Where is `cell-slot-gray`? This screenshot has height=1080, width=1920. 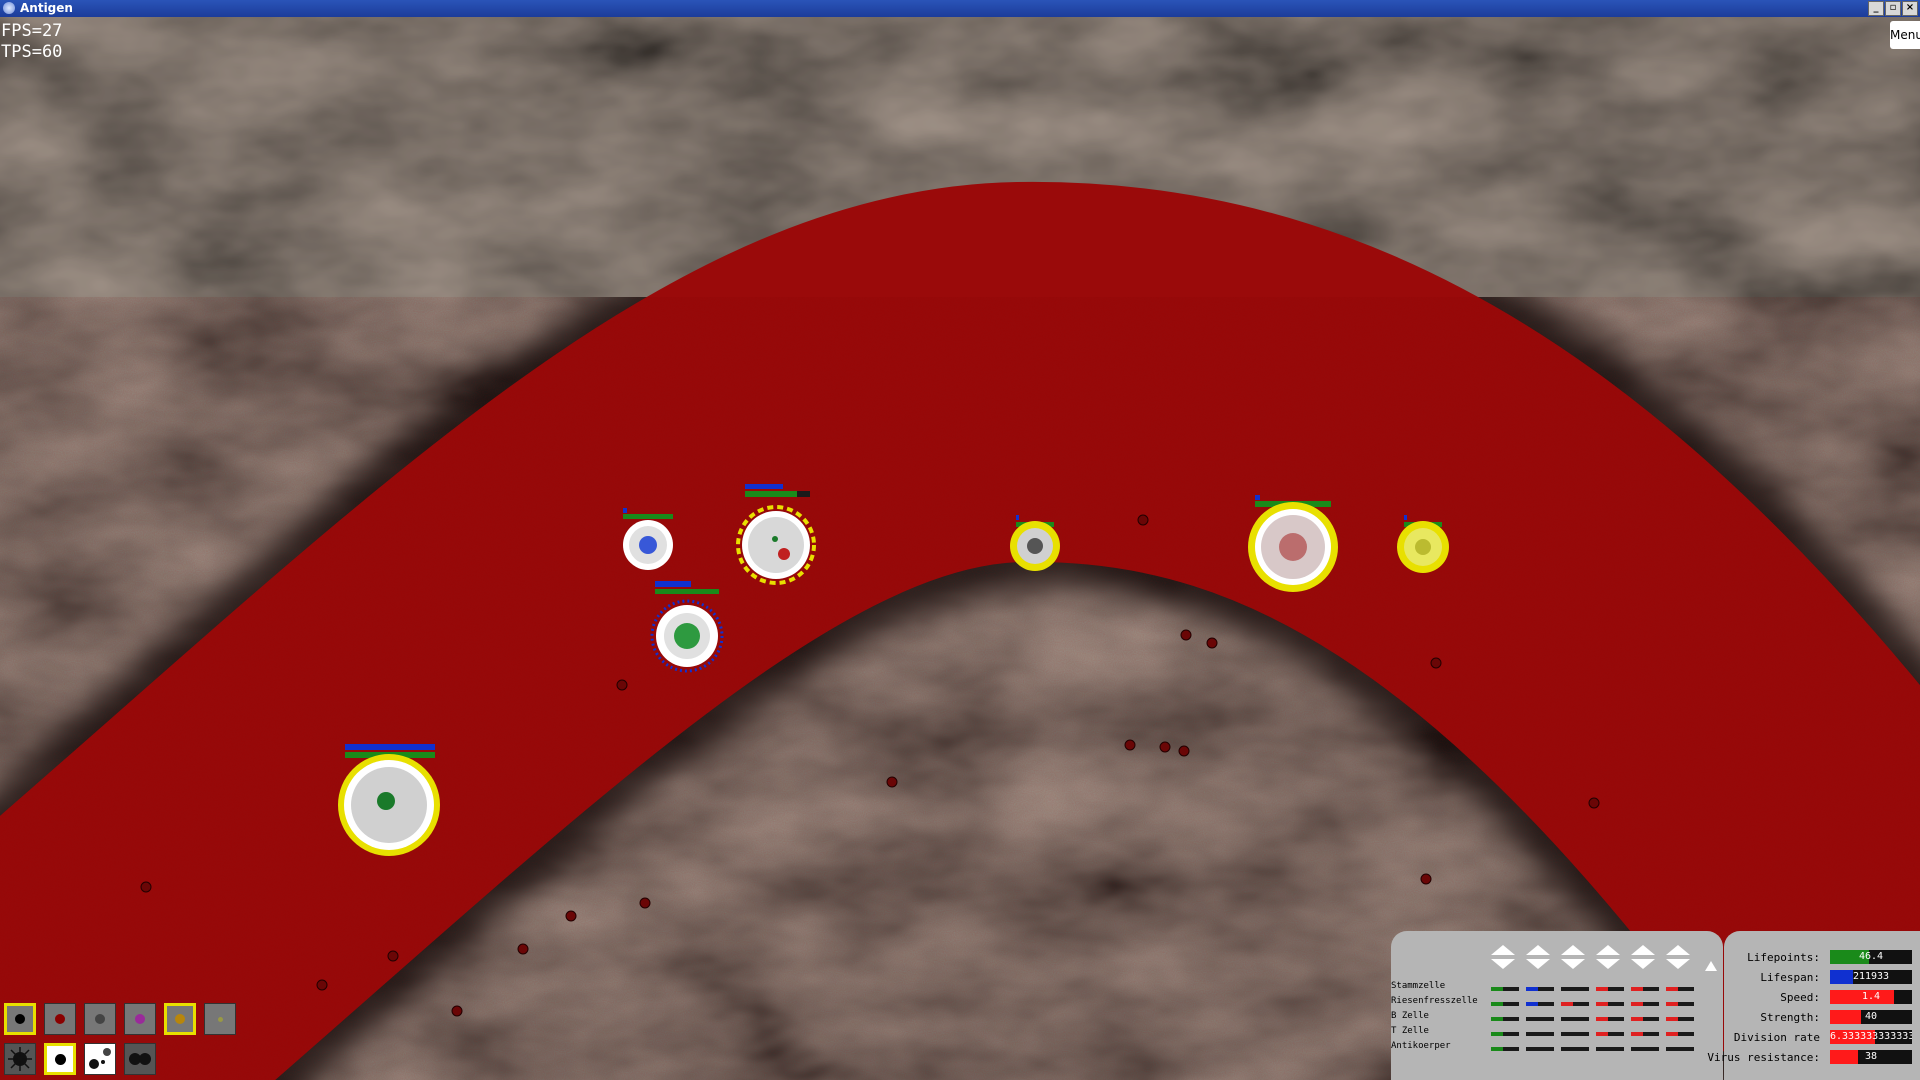 cell-slot-gray is located at coordinates (100, 1019).